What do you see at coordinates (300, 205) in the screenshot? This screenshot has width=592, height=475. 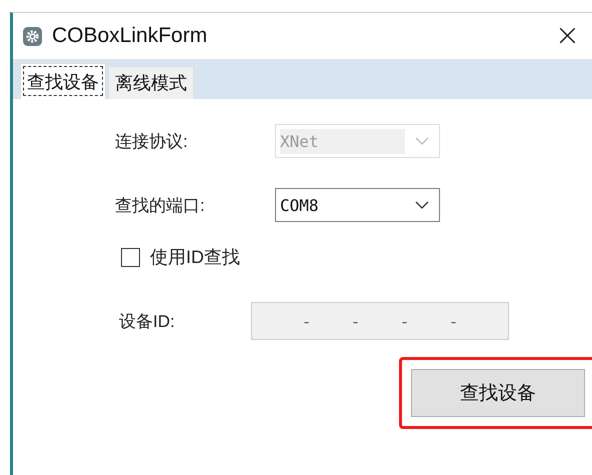 I see `dropdown-value: COM8` at bounding box center [300, 205].